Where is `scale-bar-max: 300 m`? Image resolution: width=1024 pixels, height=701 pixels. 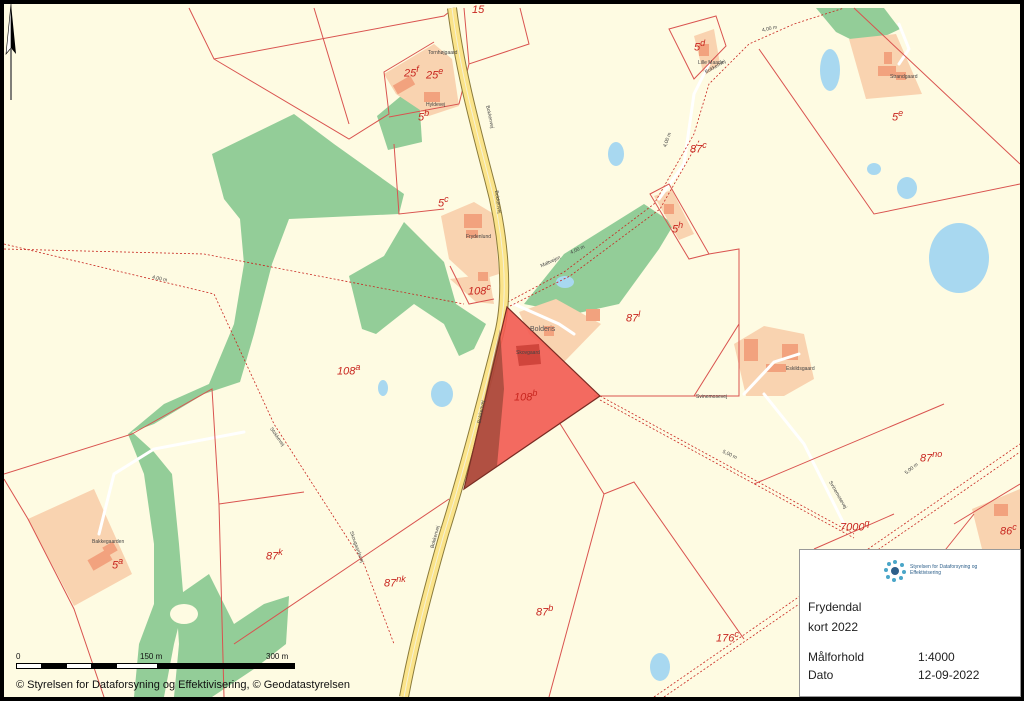
scale-bar-max: 300 m is located at coordinates (277, 656).